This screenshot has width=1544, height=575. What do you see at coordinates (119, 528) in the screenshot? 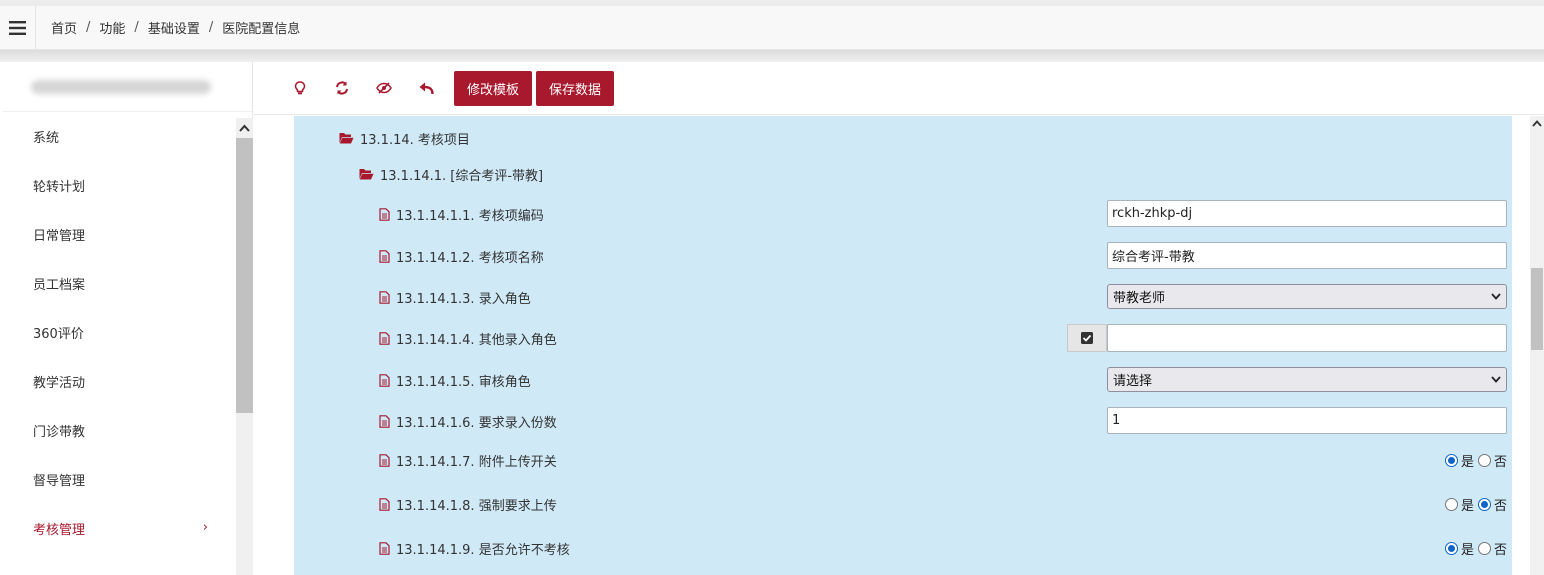
I see `sidebar-item-assessment: 考核管理 ›` at bounding box center [119, 528].